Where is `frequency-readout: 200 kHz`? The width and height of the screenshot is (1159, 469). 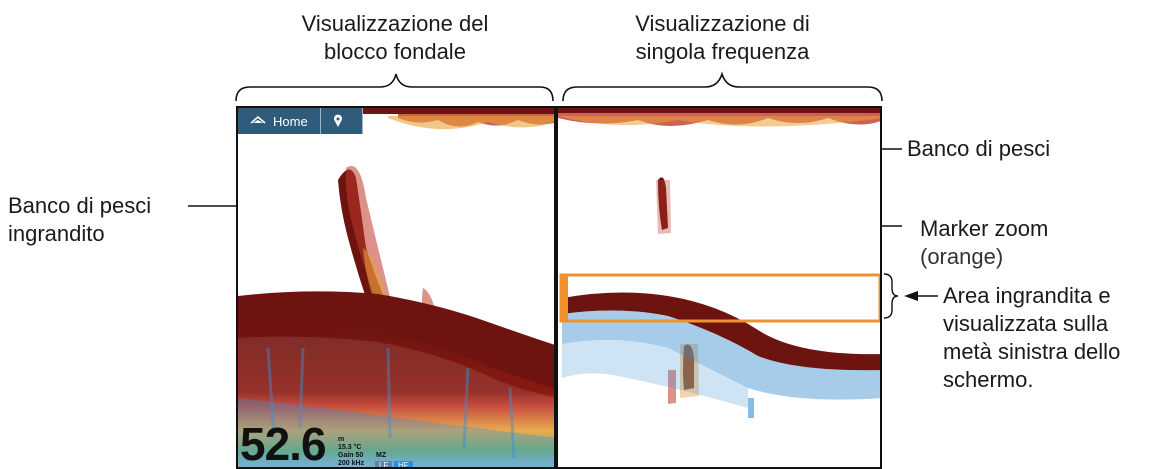
frequency-readout: 200 kHz is located at coordinates (351, 463).